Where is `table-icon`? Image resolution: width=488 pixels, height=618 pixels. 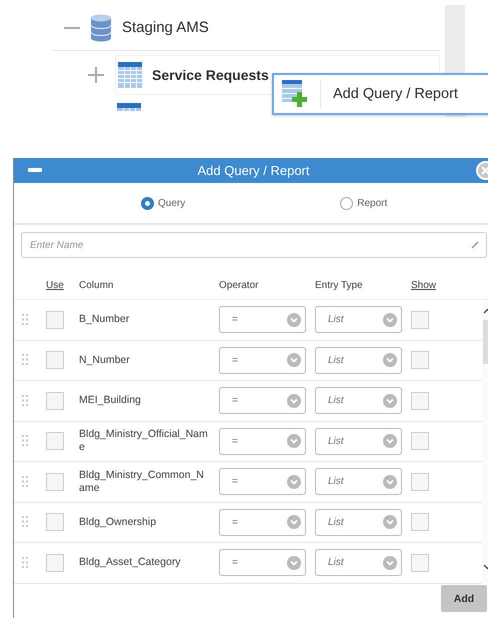
table-icon is located at coordinates (130, 75).